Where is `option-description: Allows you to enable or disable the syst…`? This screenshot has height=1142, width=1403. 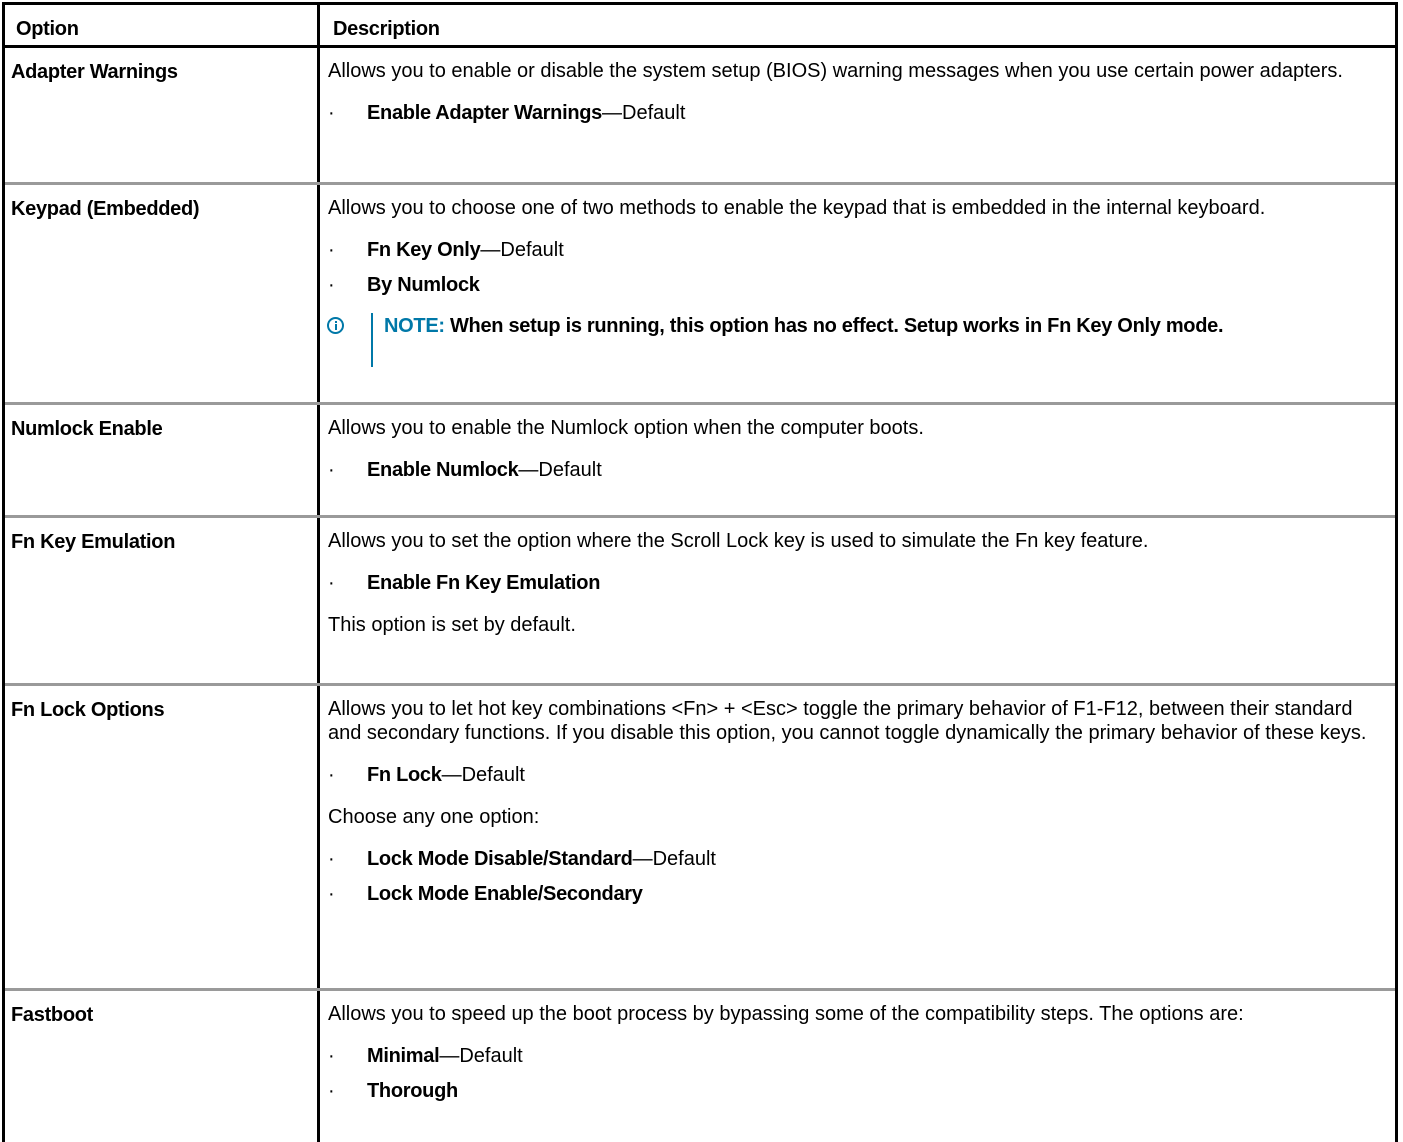
option-description: Allows you to enable or disable the syst… is located at coordinates (859, 101).